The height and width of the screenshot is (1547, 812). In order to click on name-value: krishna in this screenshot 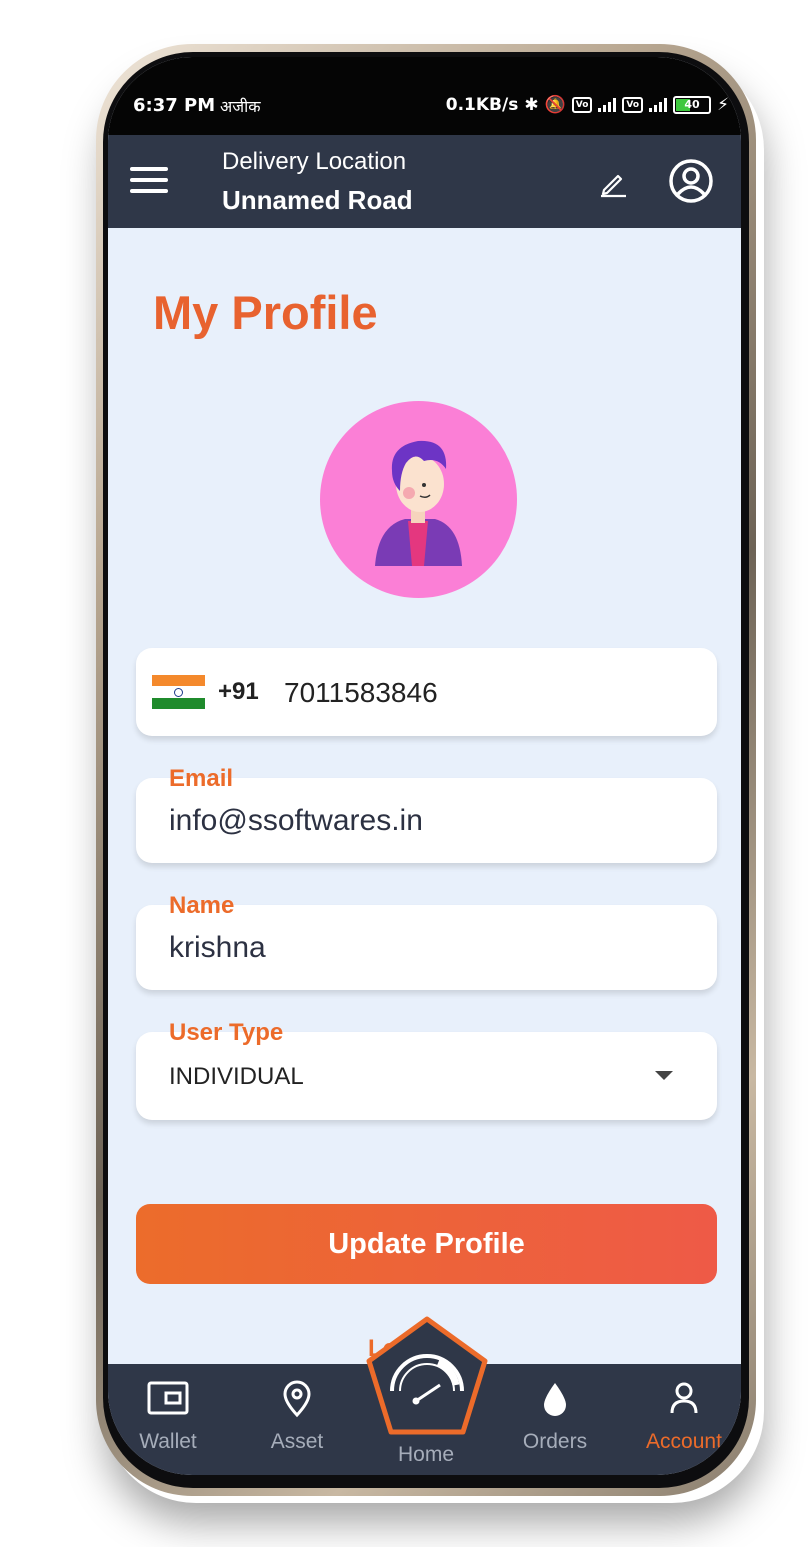, I will do `click(217, 948)`.